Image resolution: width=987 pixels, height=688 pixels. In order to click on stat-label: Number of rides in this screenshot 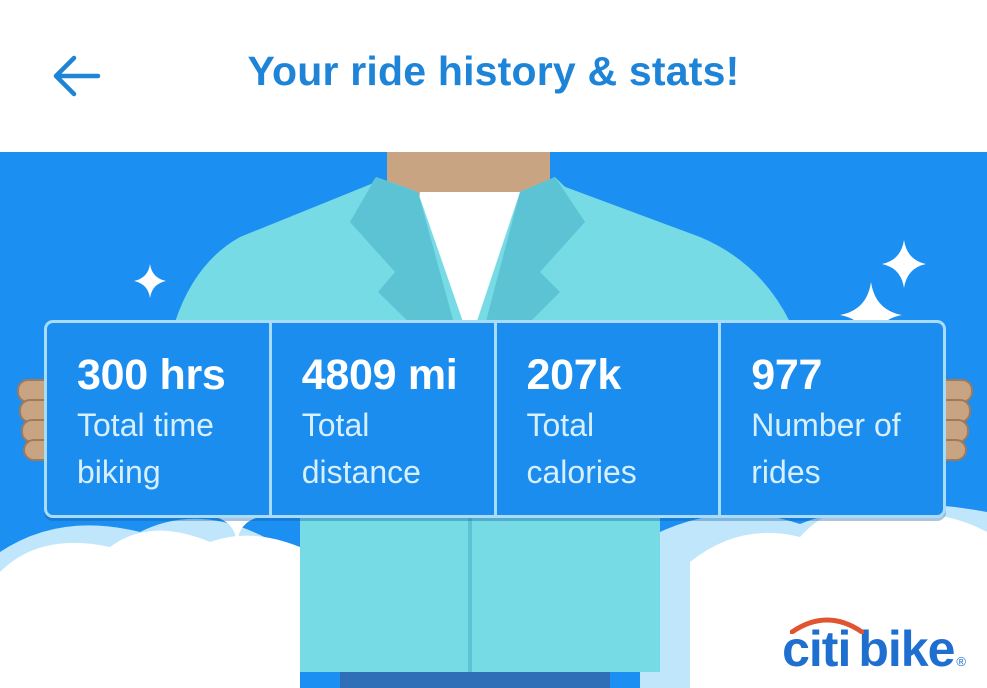, I will do `click(826, 448)`.